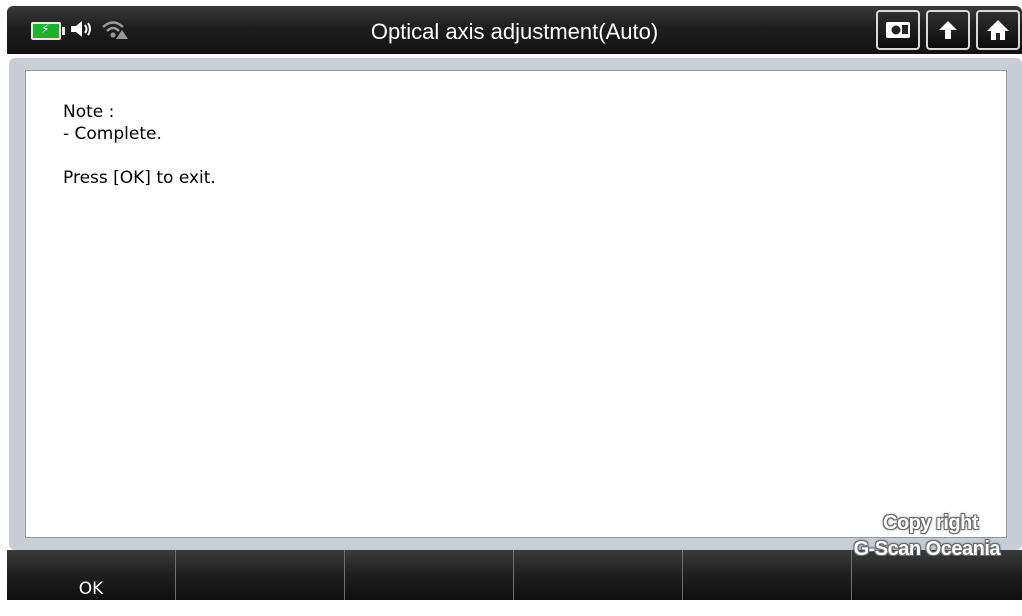  I want to click on title-bar: ⚡ Optical axis adjustment(Auto), so click(514, 30).